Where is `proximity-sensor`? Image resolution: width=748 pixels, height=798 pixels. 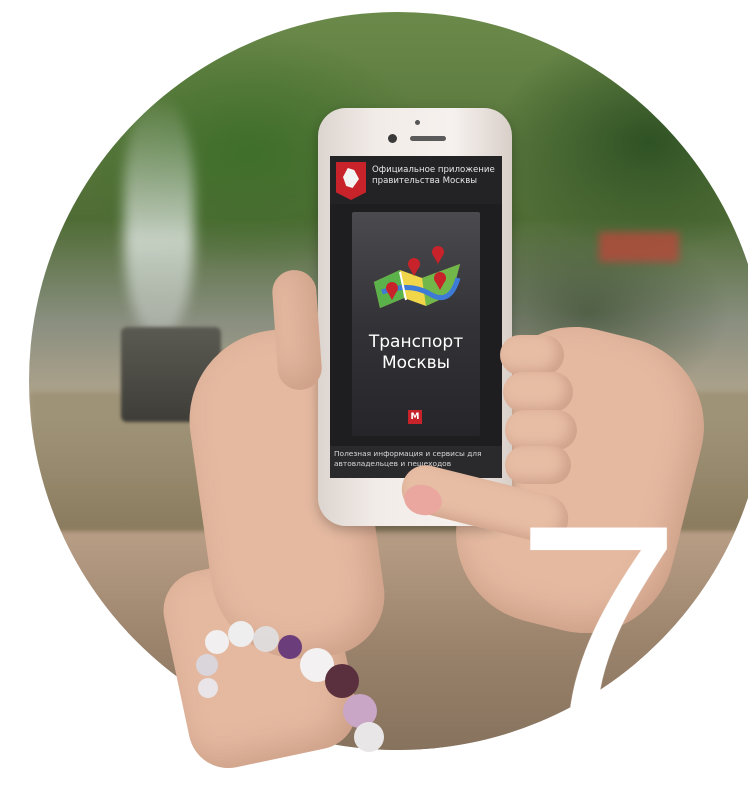 proximity-sensor is located at coordinates (417, 122).